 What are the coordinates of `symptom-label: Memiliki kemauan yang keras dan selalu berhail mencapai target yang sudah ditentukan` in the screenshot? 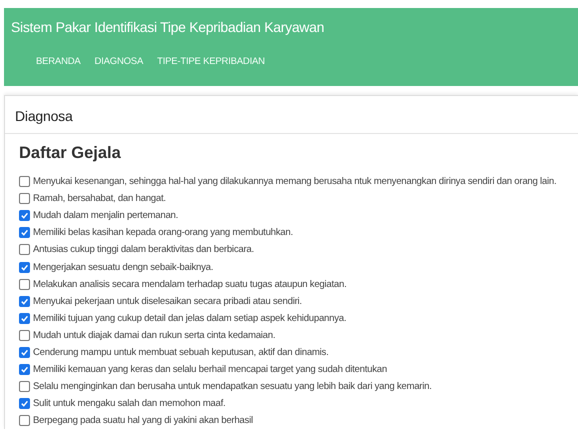 It's located at (210, 370).